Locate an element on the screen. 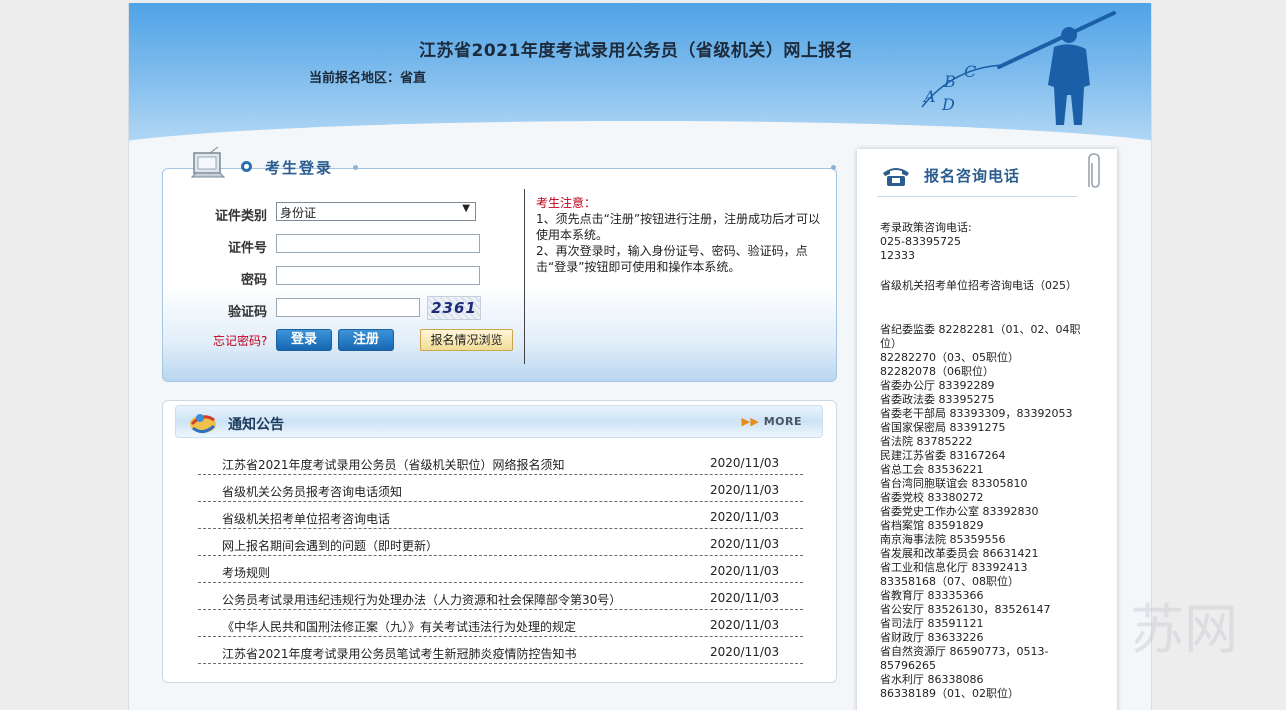  unit-phone-line: 省教育厅 83335366 is located at coordinates (932, 595).